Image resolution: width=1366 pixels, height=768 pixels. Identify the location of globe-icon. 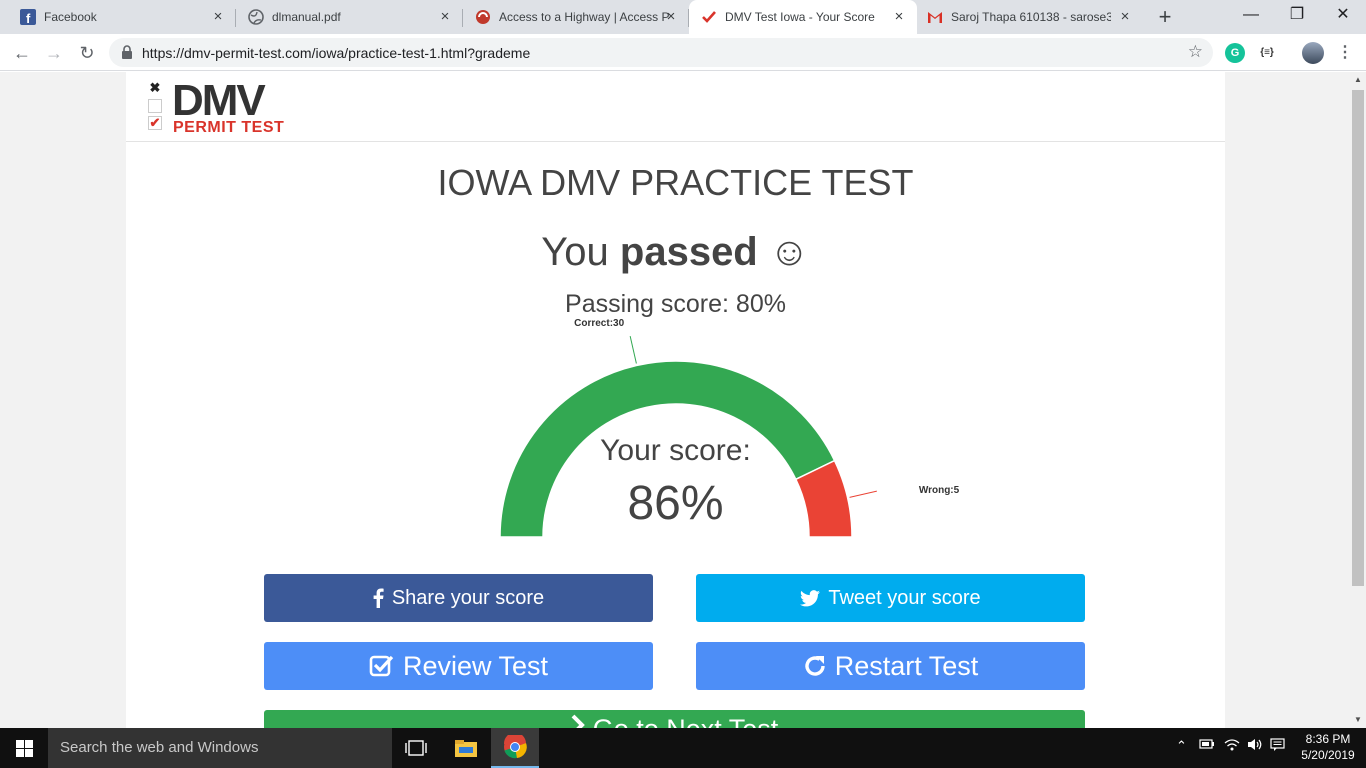
(256, 17).